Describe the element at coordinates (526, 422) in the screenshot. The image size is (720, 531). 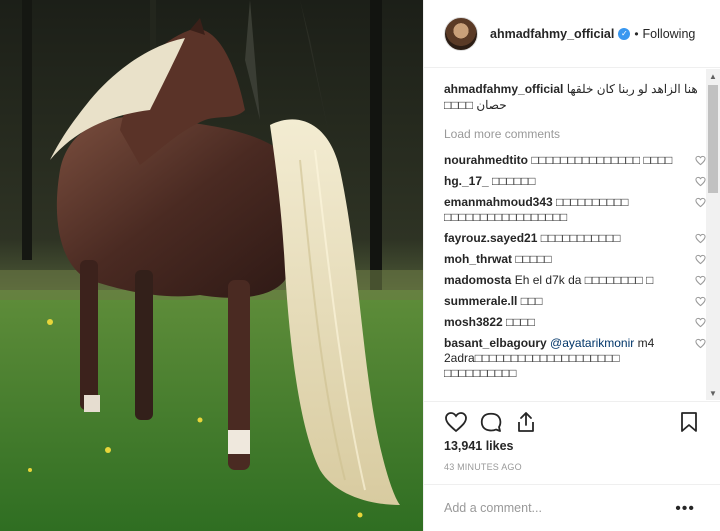
I see `share-icon` at that location.